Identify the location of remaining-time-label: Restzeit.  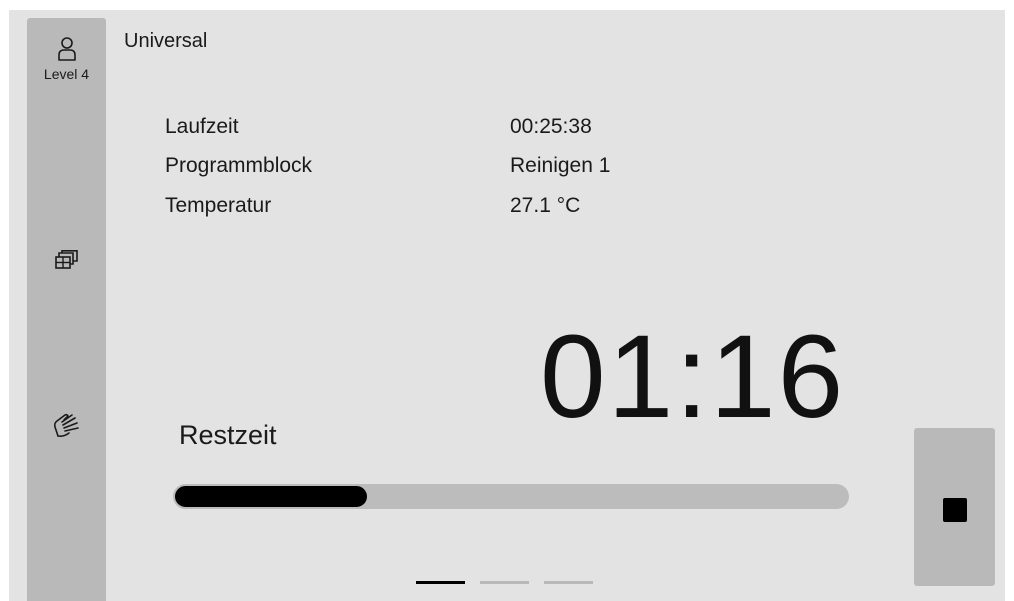
(228, 435).